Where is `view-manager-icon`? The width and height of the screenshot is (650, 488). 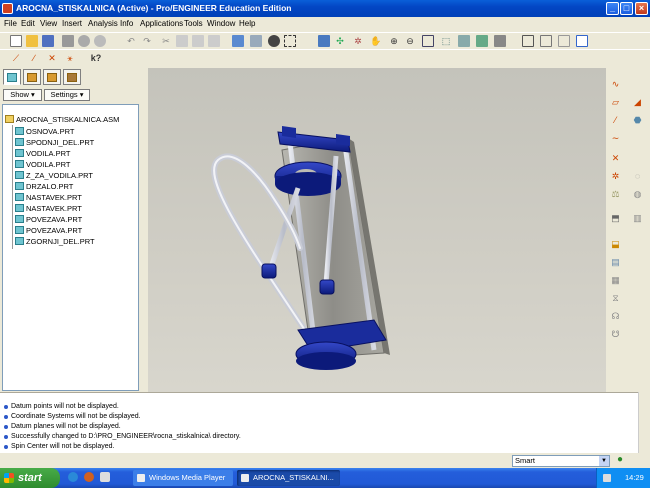 view-manager-icon is located at coordinates (500, 41).